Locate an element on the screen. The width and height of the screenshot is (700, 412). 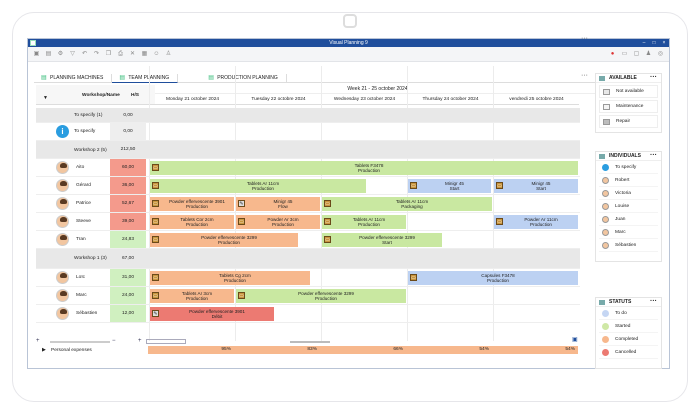
task-bar: ▭ Powder Ar 3cm Production is located at coordinates (278, 222).